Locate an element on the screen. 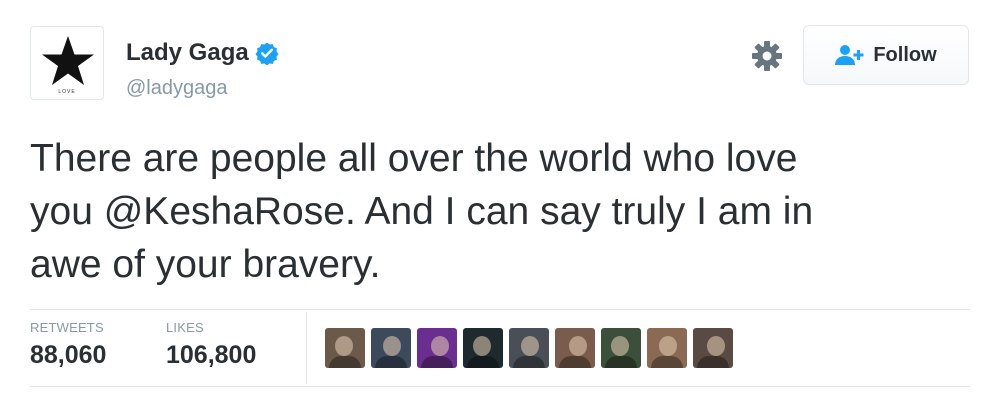  user-avatar: LOVE is located at coordinates (67, 63).